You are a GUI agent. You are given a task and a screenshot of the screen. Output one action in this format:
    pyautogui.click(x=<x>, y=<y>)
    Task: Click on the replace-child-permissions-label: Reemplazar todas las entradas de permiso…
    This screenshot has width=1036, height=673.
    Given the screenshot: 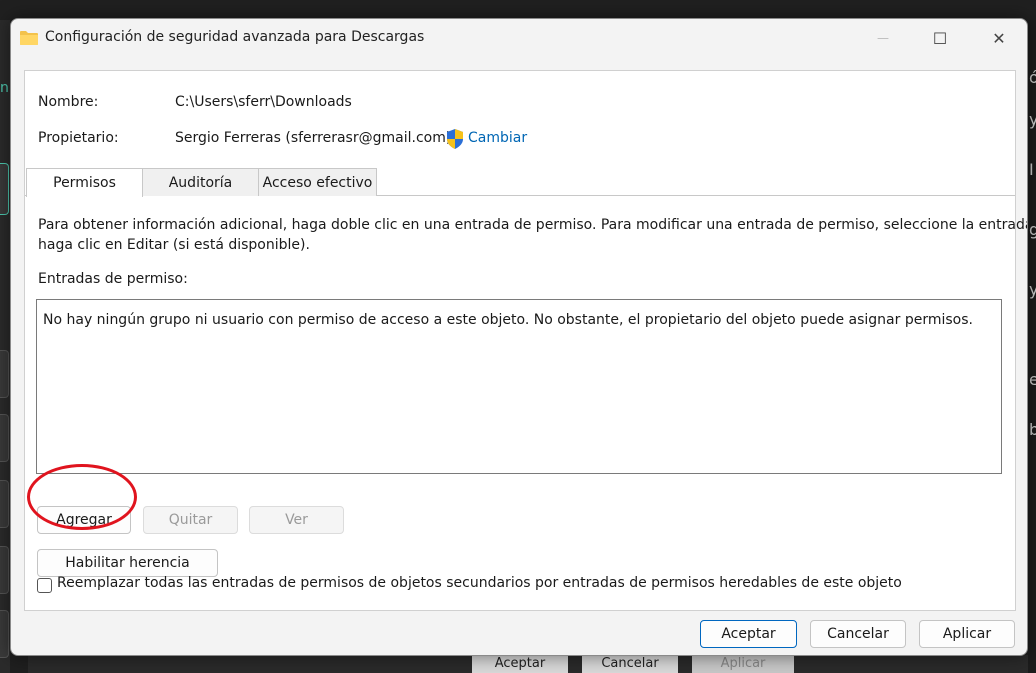 What is the action you would take?
    pyautogui.click(x=479, y=583)
    